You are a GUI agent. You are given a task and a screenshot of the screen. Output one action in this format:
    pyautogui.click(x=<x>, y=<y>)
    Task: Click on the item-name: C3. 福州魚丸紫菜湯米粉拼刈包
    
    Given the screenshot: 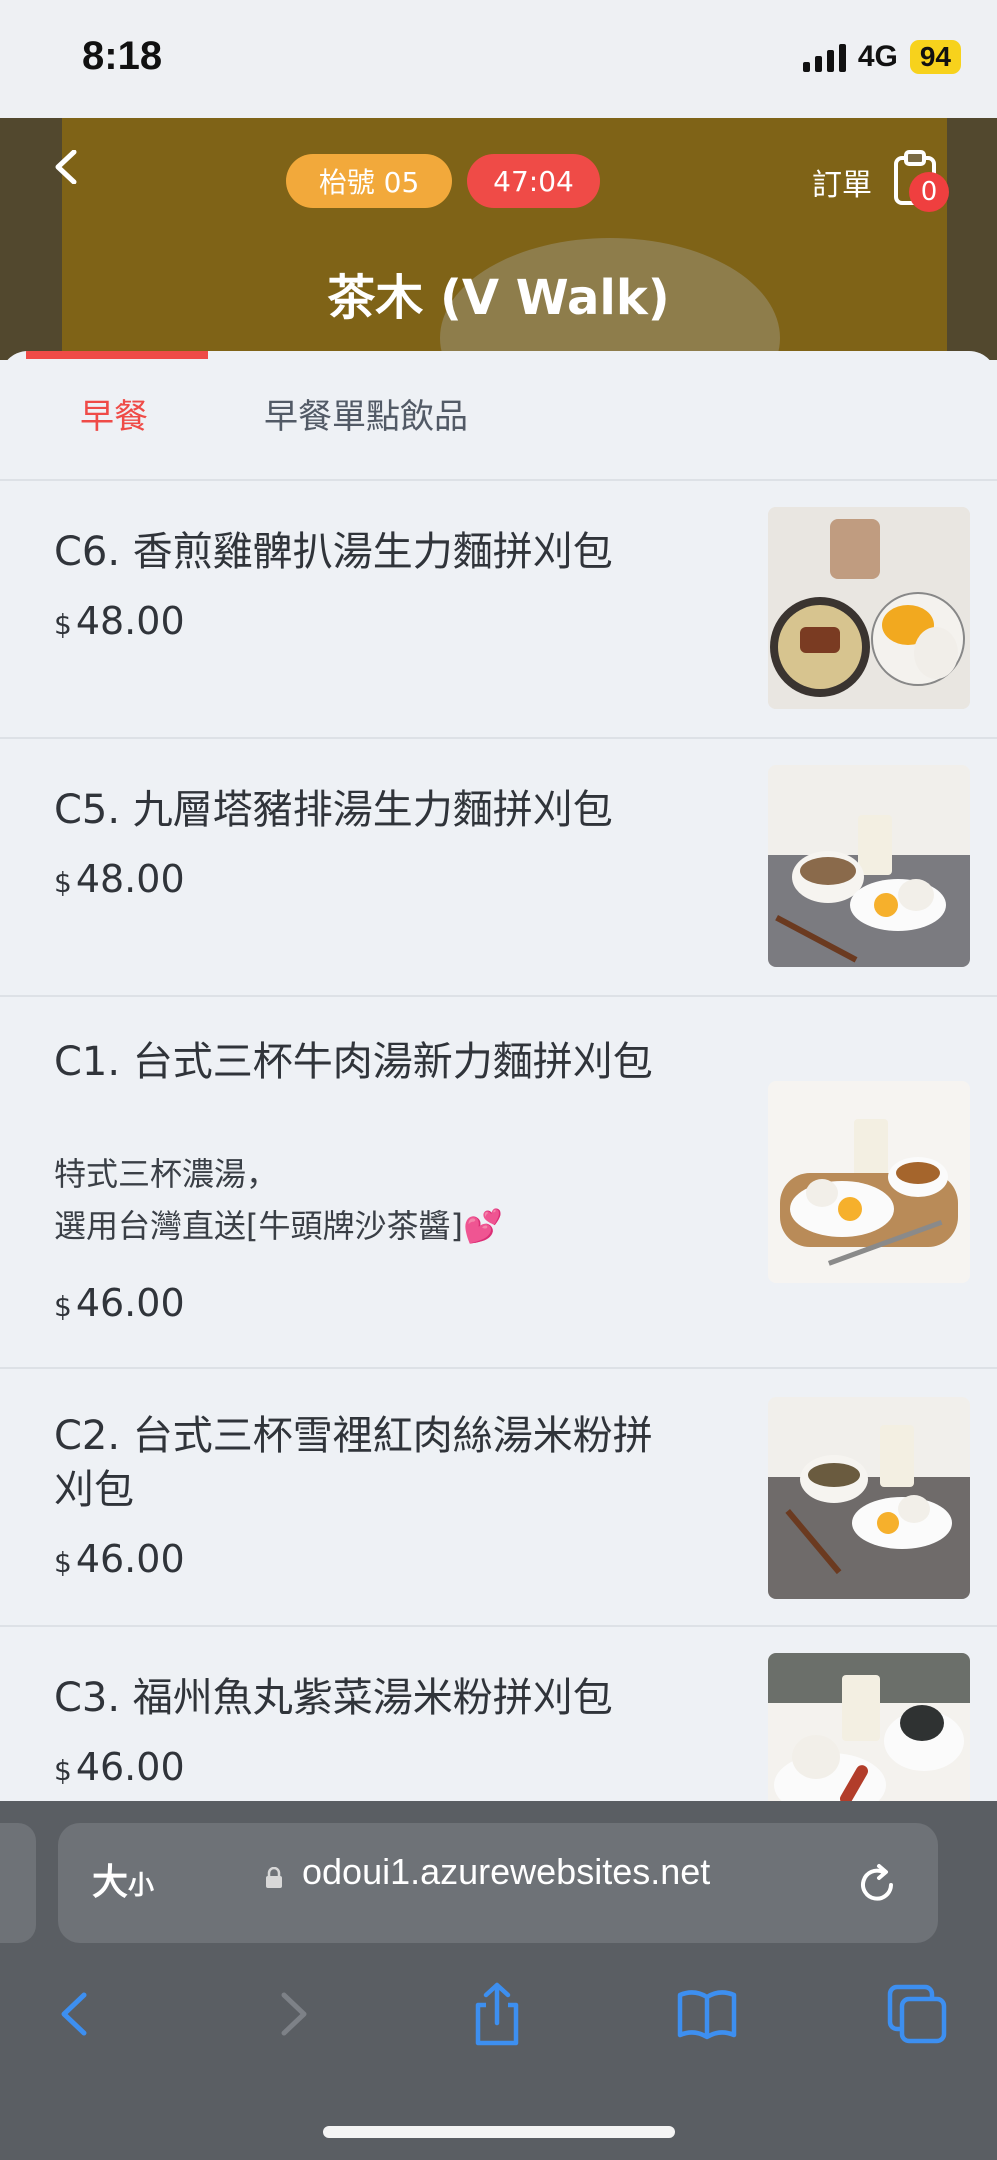 What is the action you would take?
    pyautogui.click(x=333, y=1698)
    